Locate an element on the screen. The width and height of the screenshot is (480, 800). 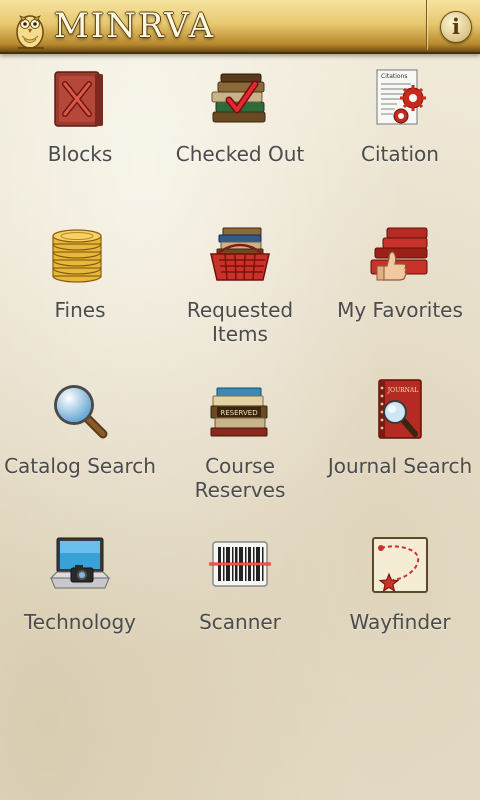
tile-label: Fines is located at coordinates (80, 310).